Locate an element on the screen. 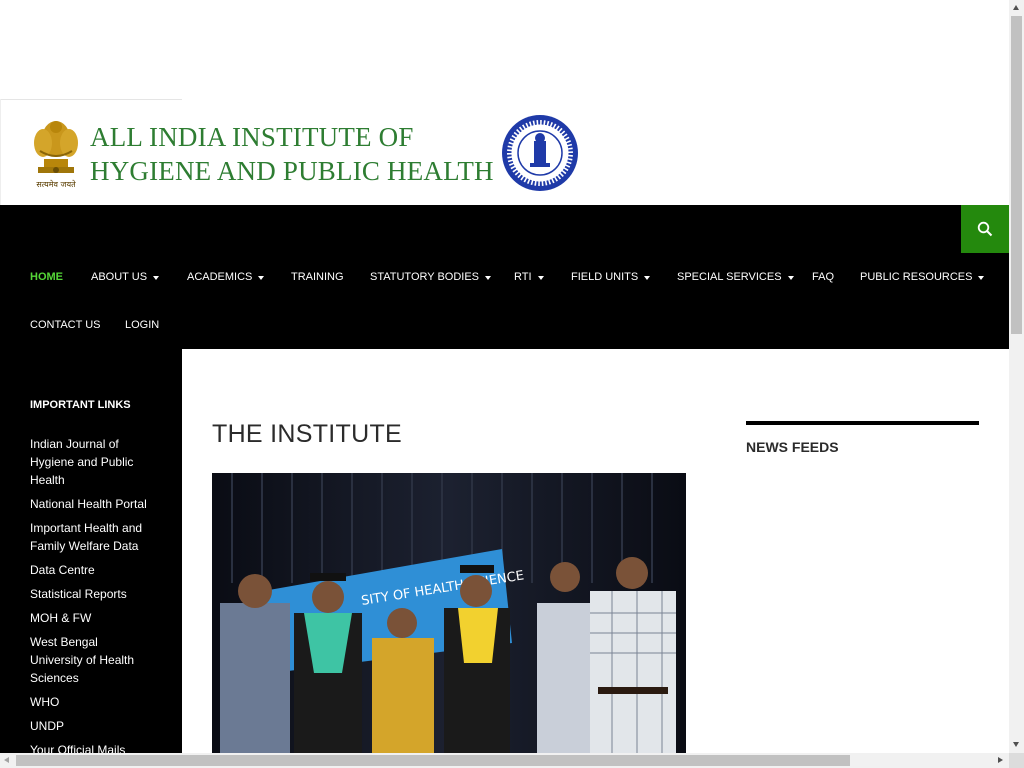 This screenshot has height=768, width=1024. nav-item-public-resources: PUBLIC RESOURCES is located at coordinates (922, 277).